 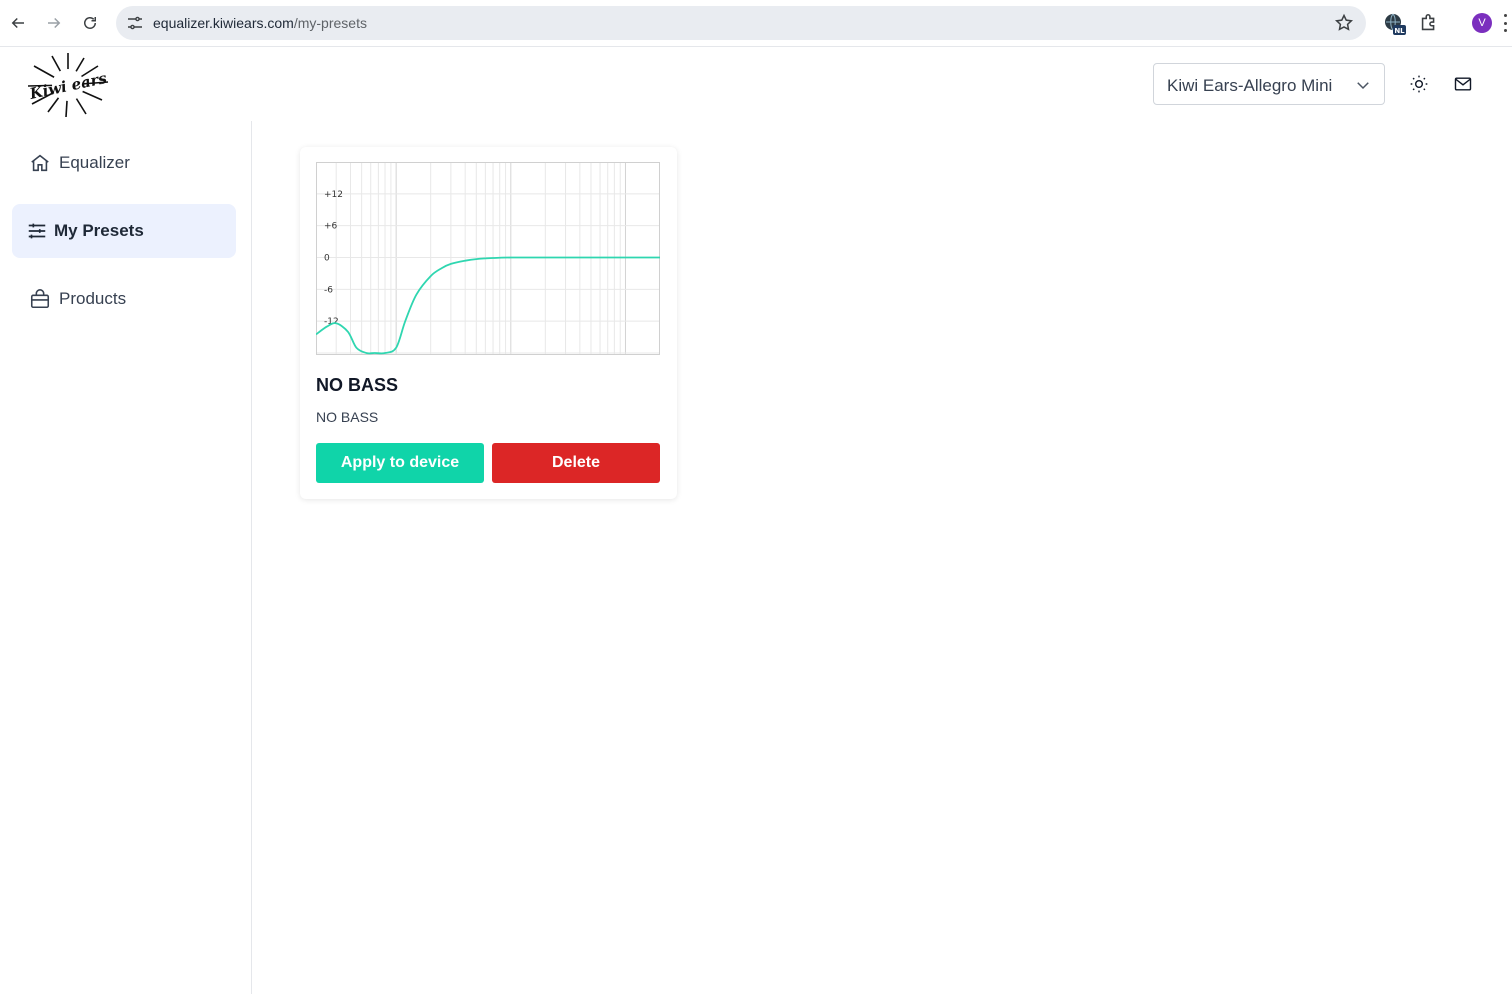 What do you see at coordinates (1419, 84) in the screenshot?
I see `theme-sun-icon` at bounding box center [1419, 84].